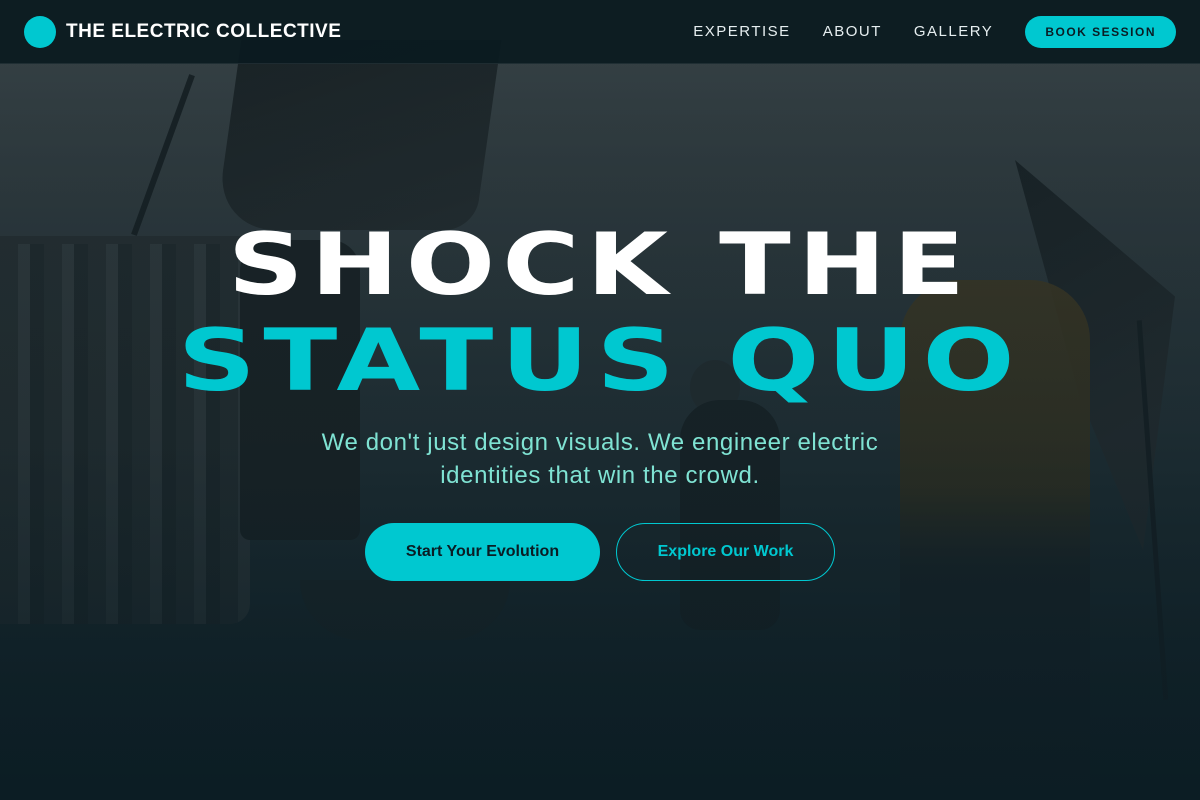 The width and height of the screenshot is (1200, 800). I want to click on brand: THE ELECTRIC COLLECTIVE, so click(183, 31).